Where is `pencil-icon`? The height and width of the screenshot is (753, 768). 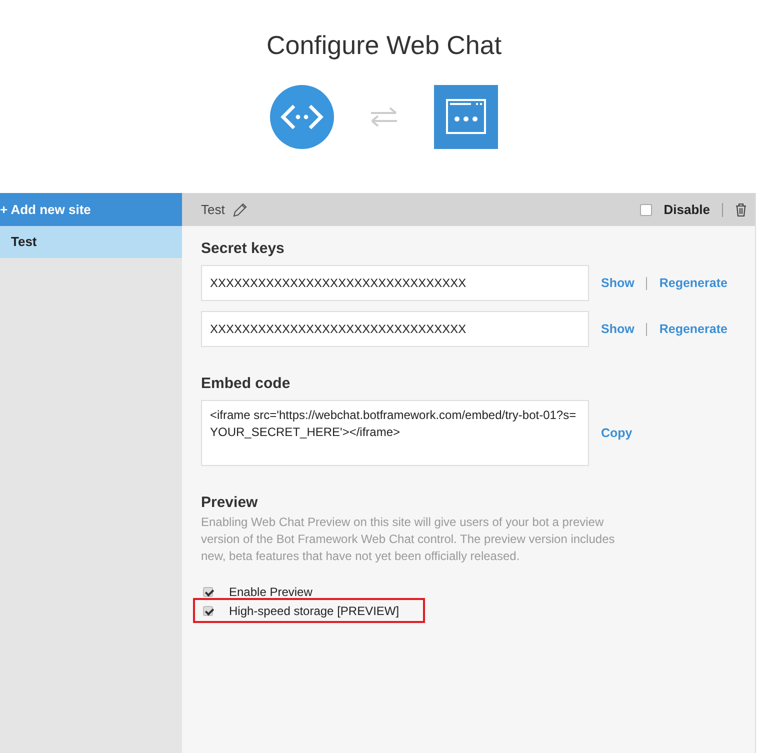 pencil-icon is located at coordinates (239, 209).